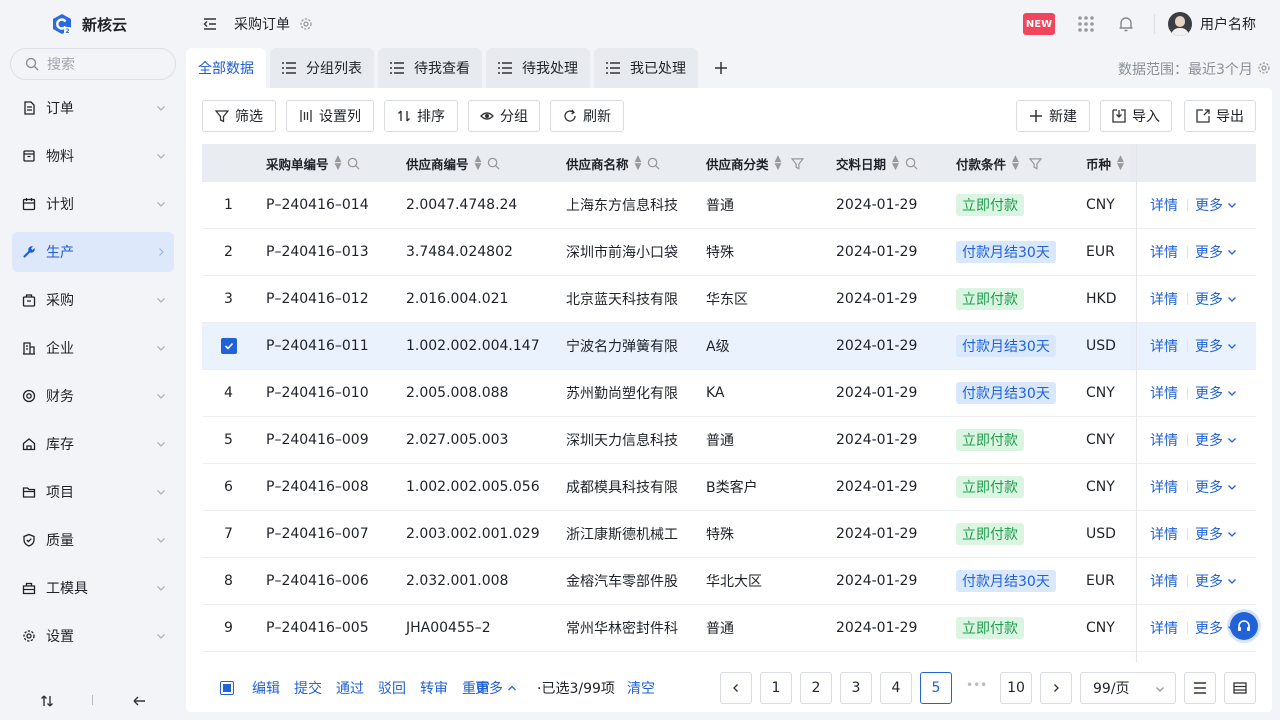 Image resolution: width=1280 pixels, height=720 pixels. What do you see at coordinates (93, 588) in the screenshot?
I see `sidebar-item-10: 工模具` at bounding box center [93, 588].